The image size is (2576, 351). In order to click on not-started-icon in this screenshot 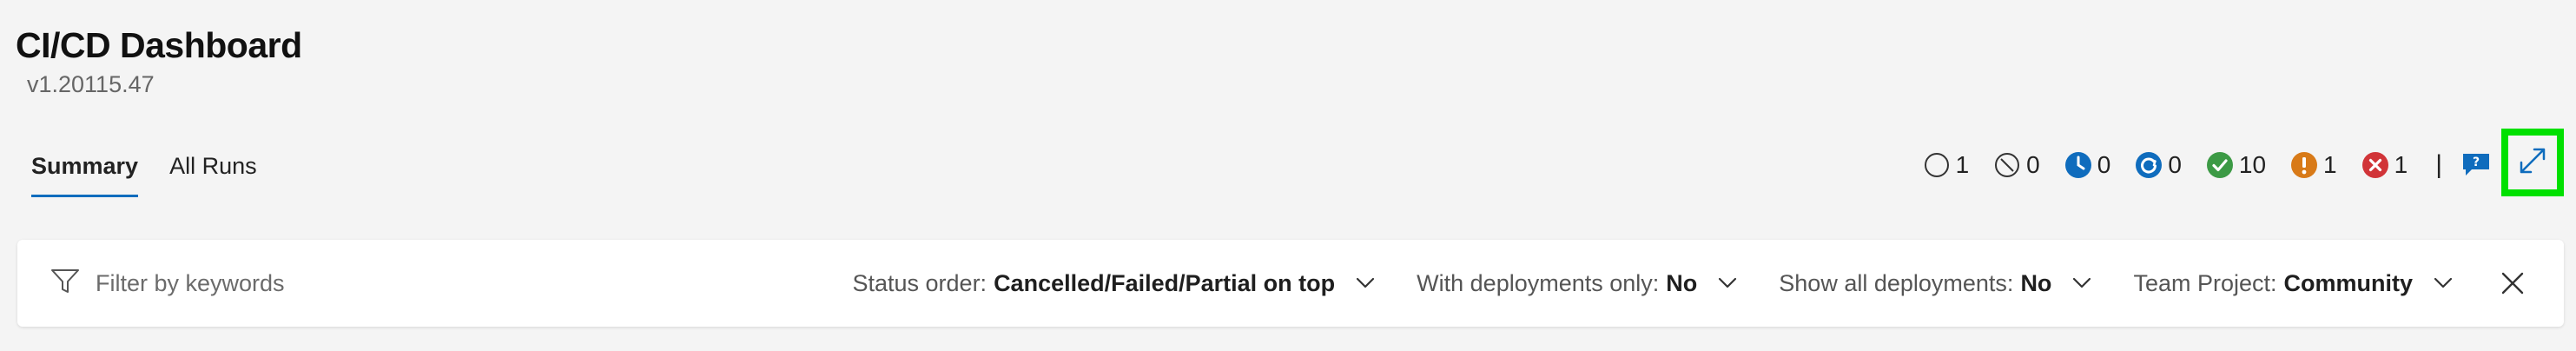, I will do `click(1937, 165)`.